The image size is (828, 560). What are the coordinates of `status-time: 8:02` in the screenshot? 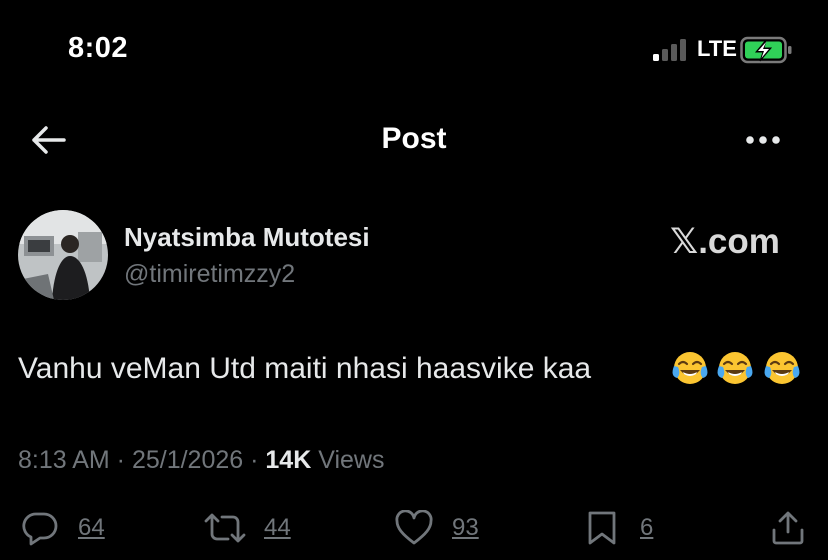 It's located at (98, 48).